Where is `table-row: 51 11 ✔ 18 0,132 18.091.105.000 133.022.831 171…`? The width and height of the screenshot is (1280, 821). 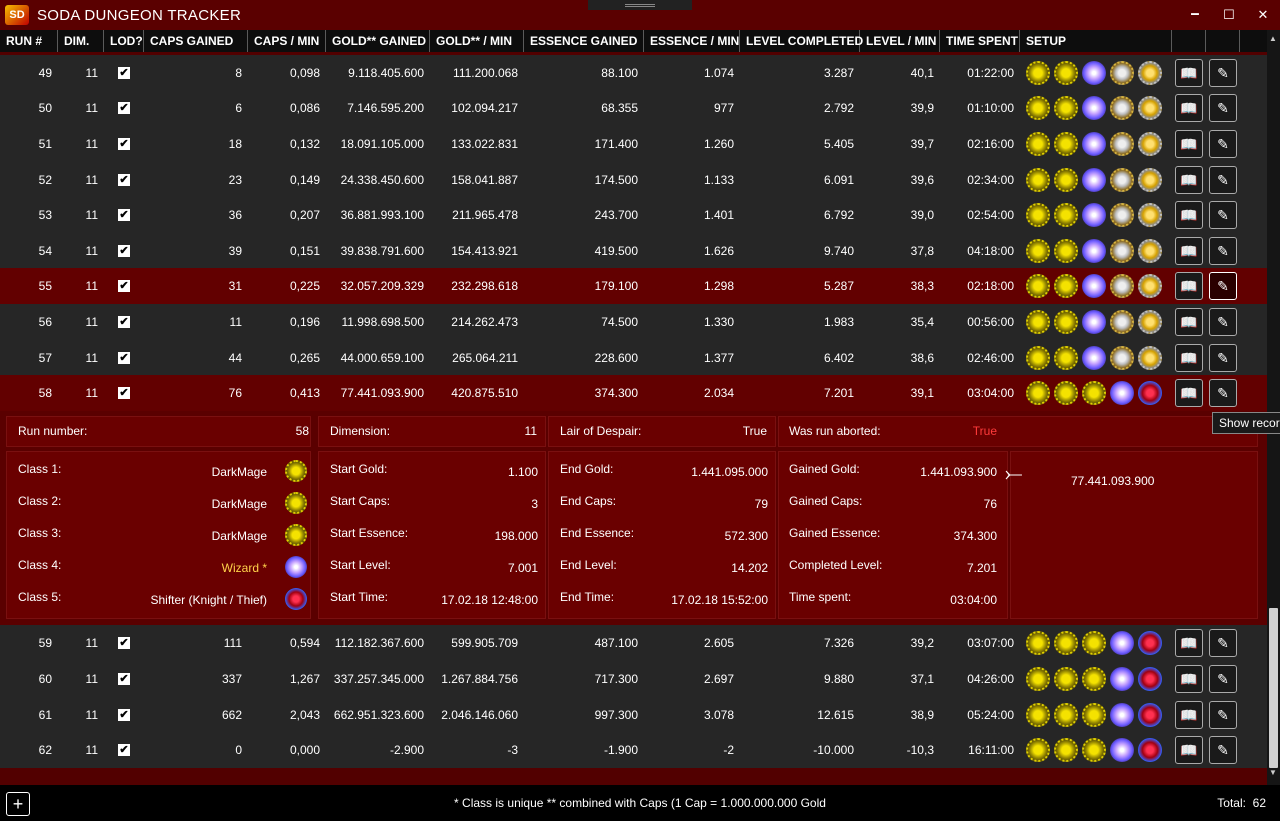 table-row: 51 11 ✔ 18 0,132 18.091.105.000 133.022.831 171… is located at coordinates (633, 144).